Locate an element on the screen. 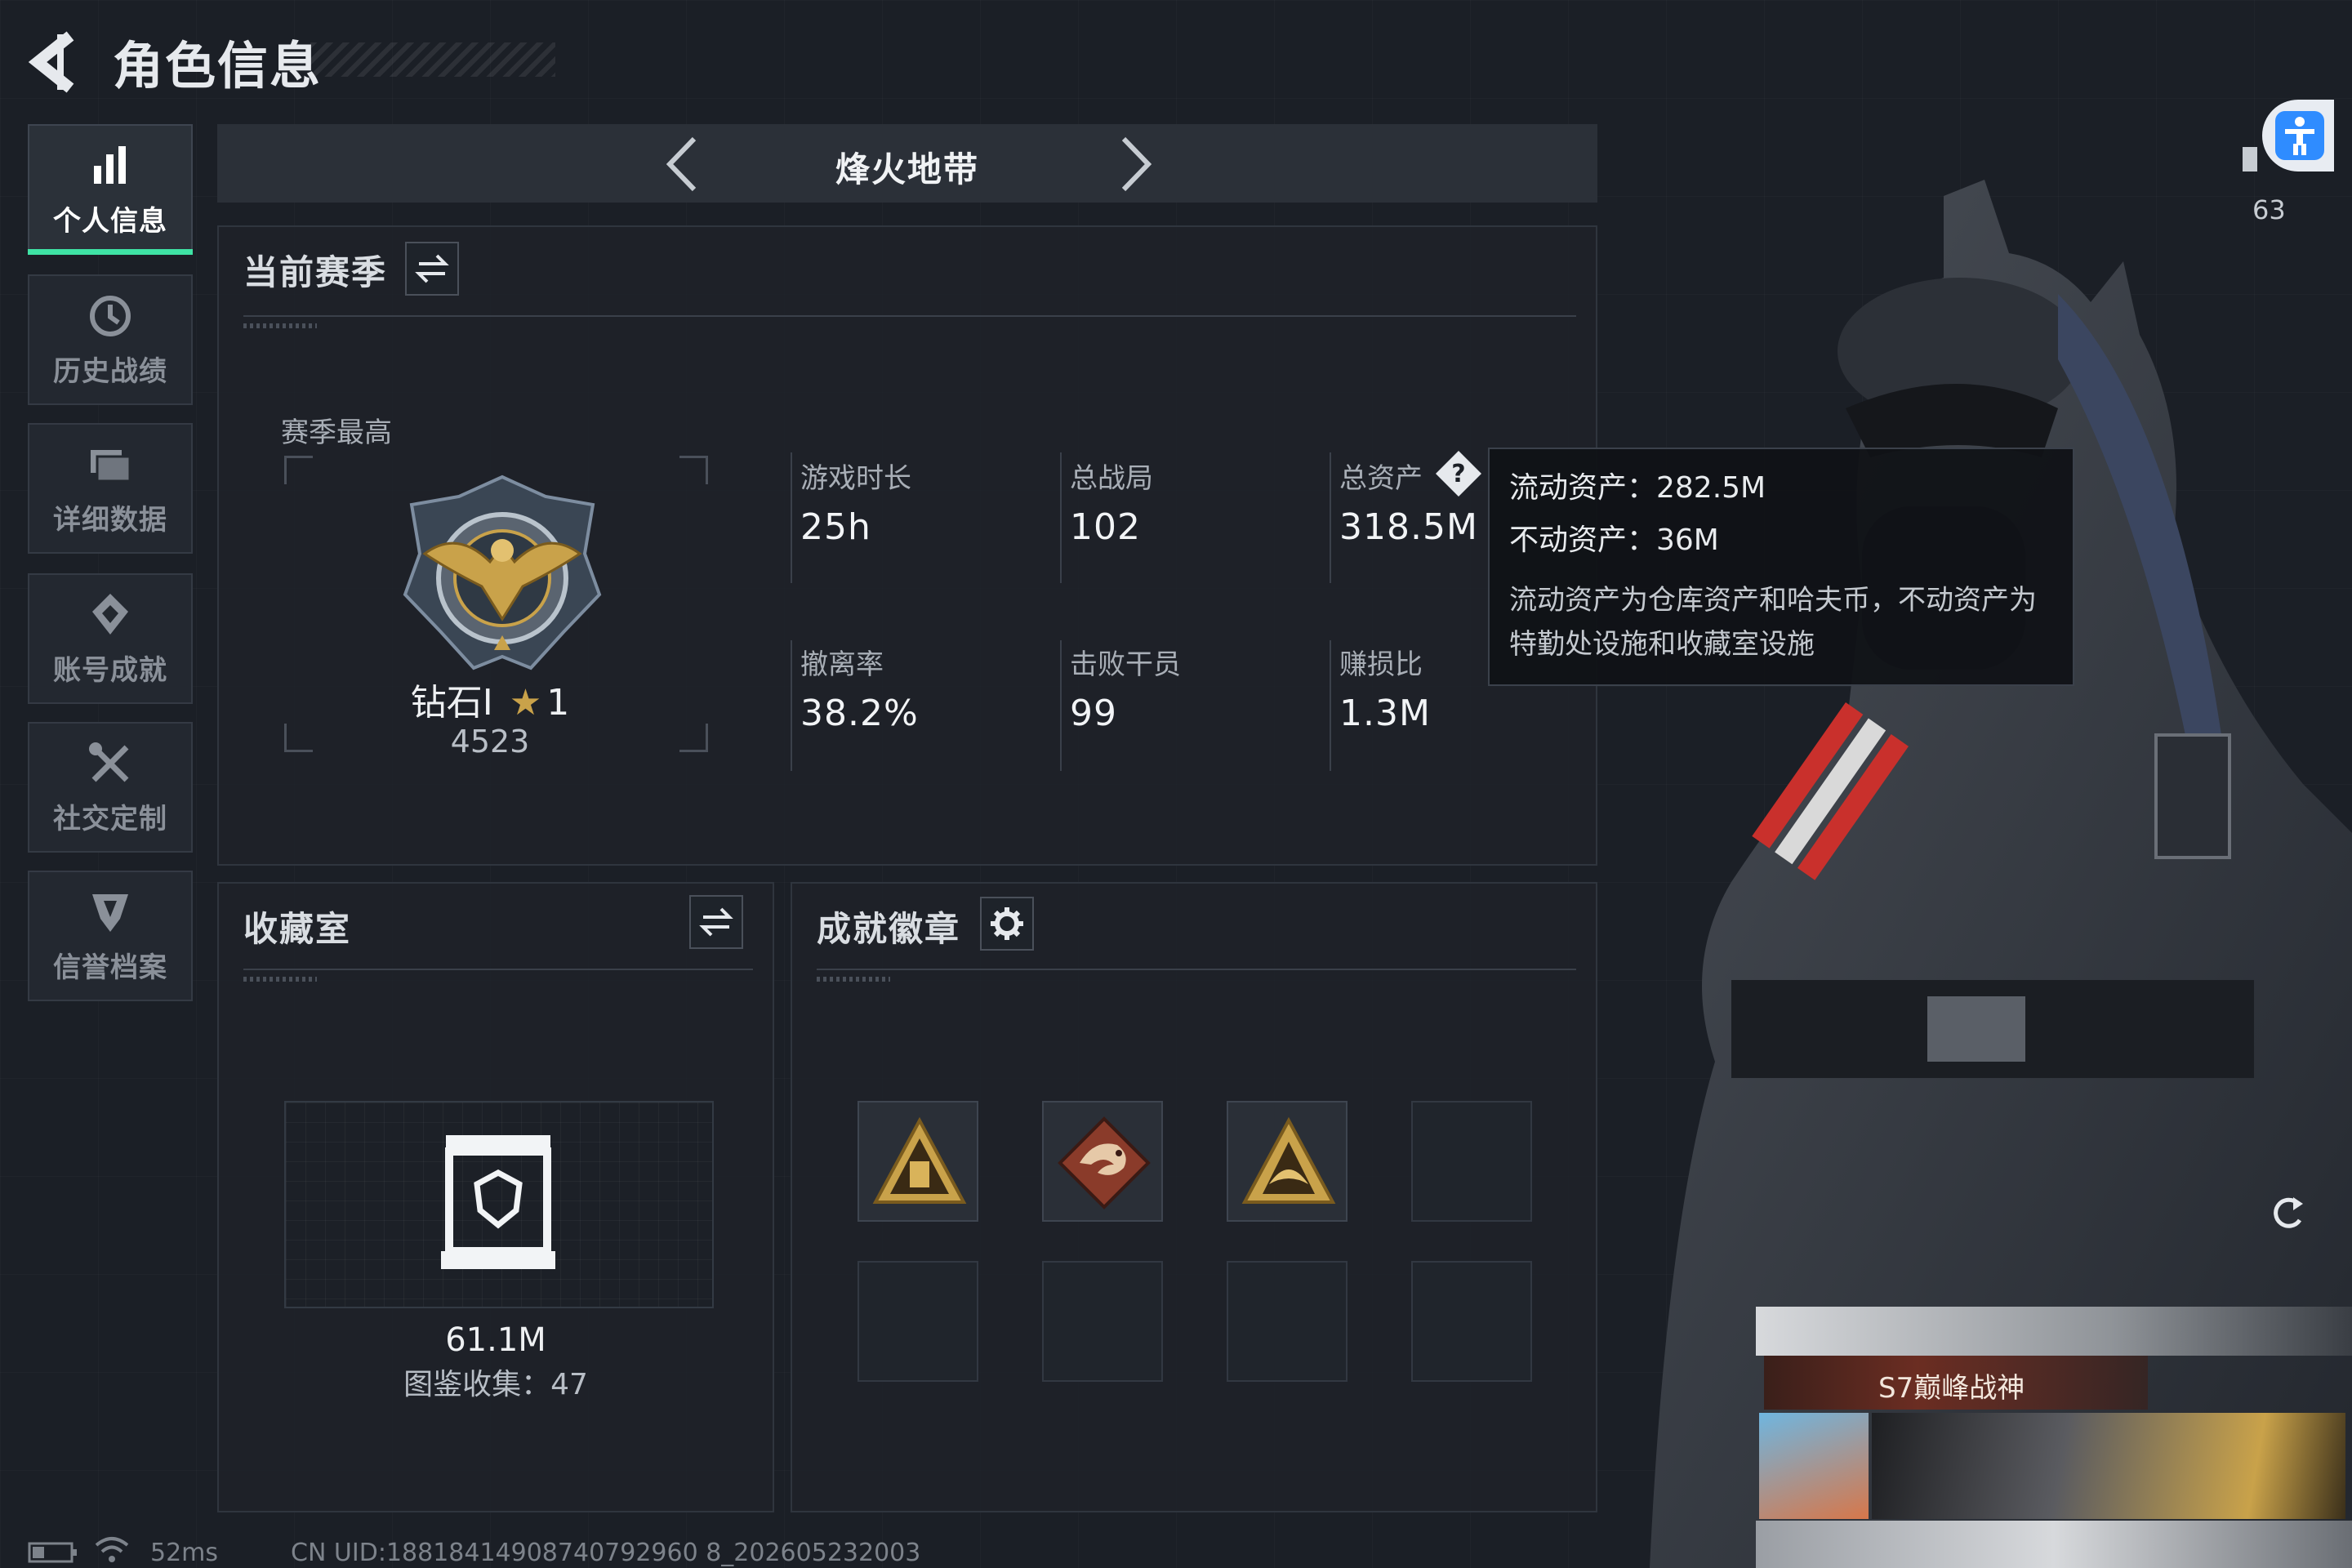 The height and width of the screenshot is (1568, 2352). rank-points: 4523 is located at coordinates (490, 742).